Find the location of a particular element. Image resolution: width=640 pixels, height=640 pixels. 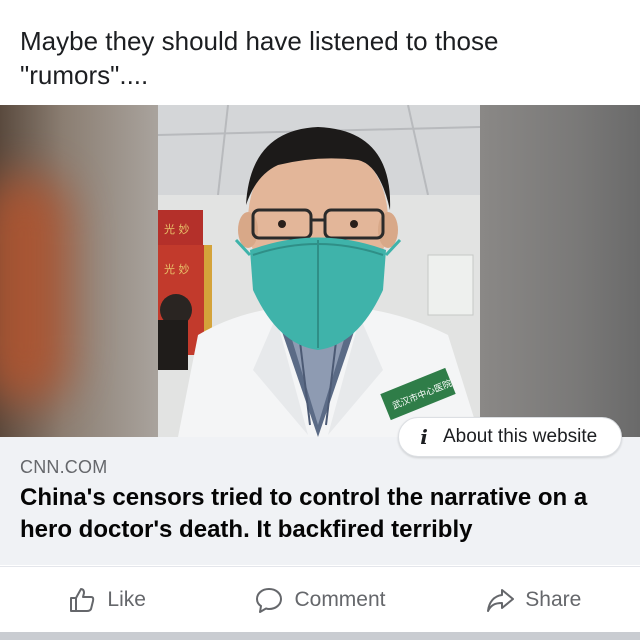

link-domain: CNN.COM is located at coordinates (64, 467).